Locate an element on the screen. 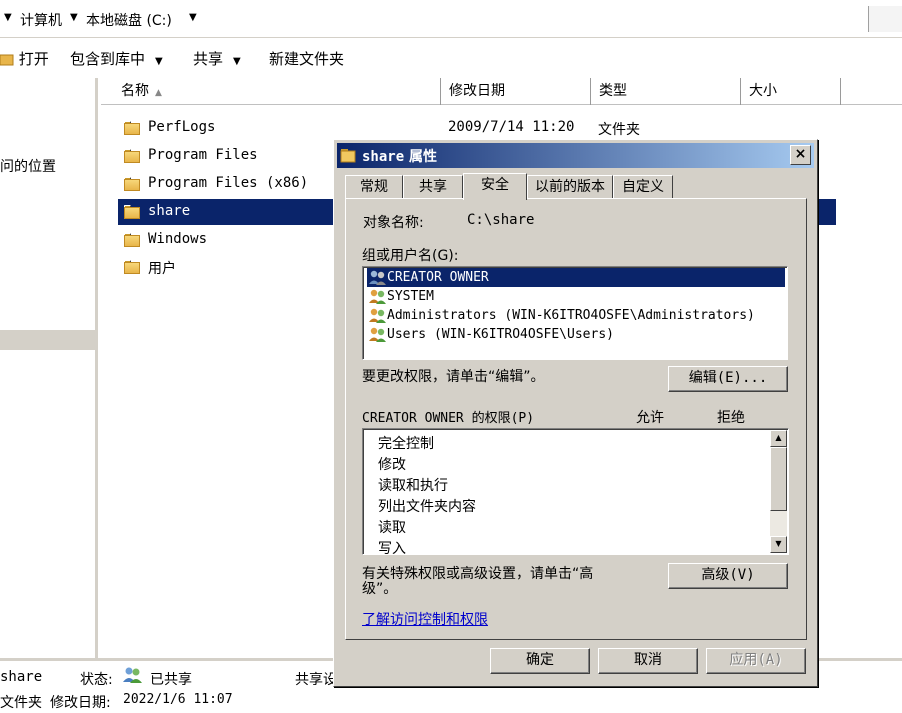 The width and height of the screenshot is (902, 713). advanced-hint-line2: 级”。 is located at coordinates (380, 589).